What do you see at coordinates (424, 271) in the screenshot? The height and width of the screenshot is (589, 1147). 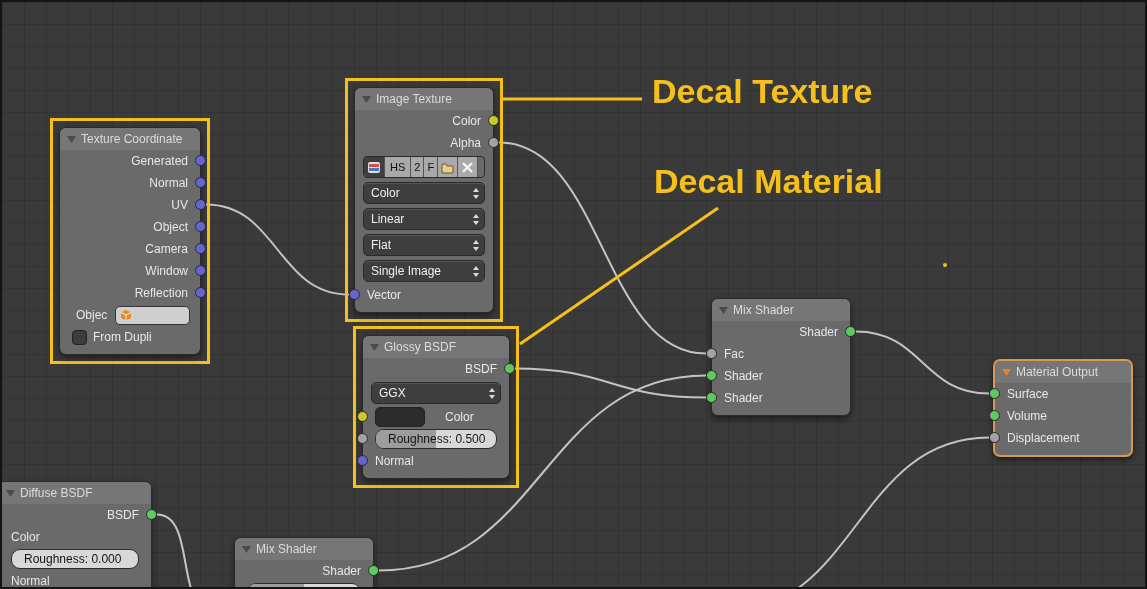 I see `dropdown: Single Image` at bounding box center [424, 271].